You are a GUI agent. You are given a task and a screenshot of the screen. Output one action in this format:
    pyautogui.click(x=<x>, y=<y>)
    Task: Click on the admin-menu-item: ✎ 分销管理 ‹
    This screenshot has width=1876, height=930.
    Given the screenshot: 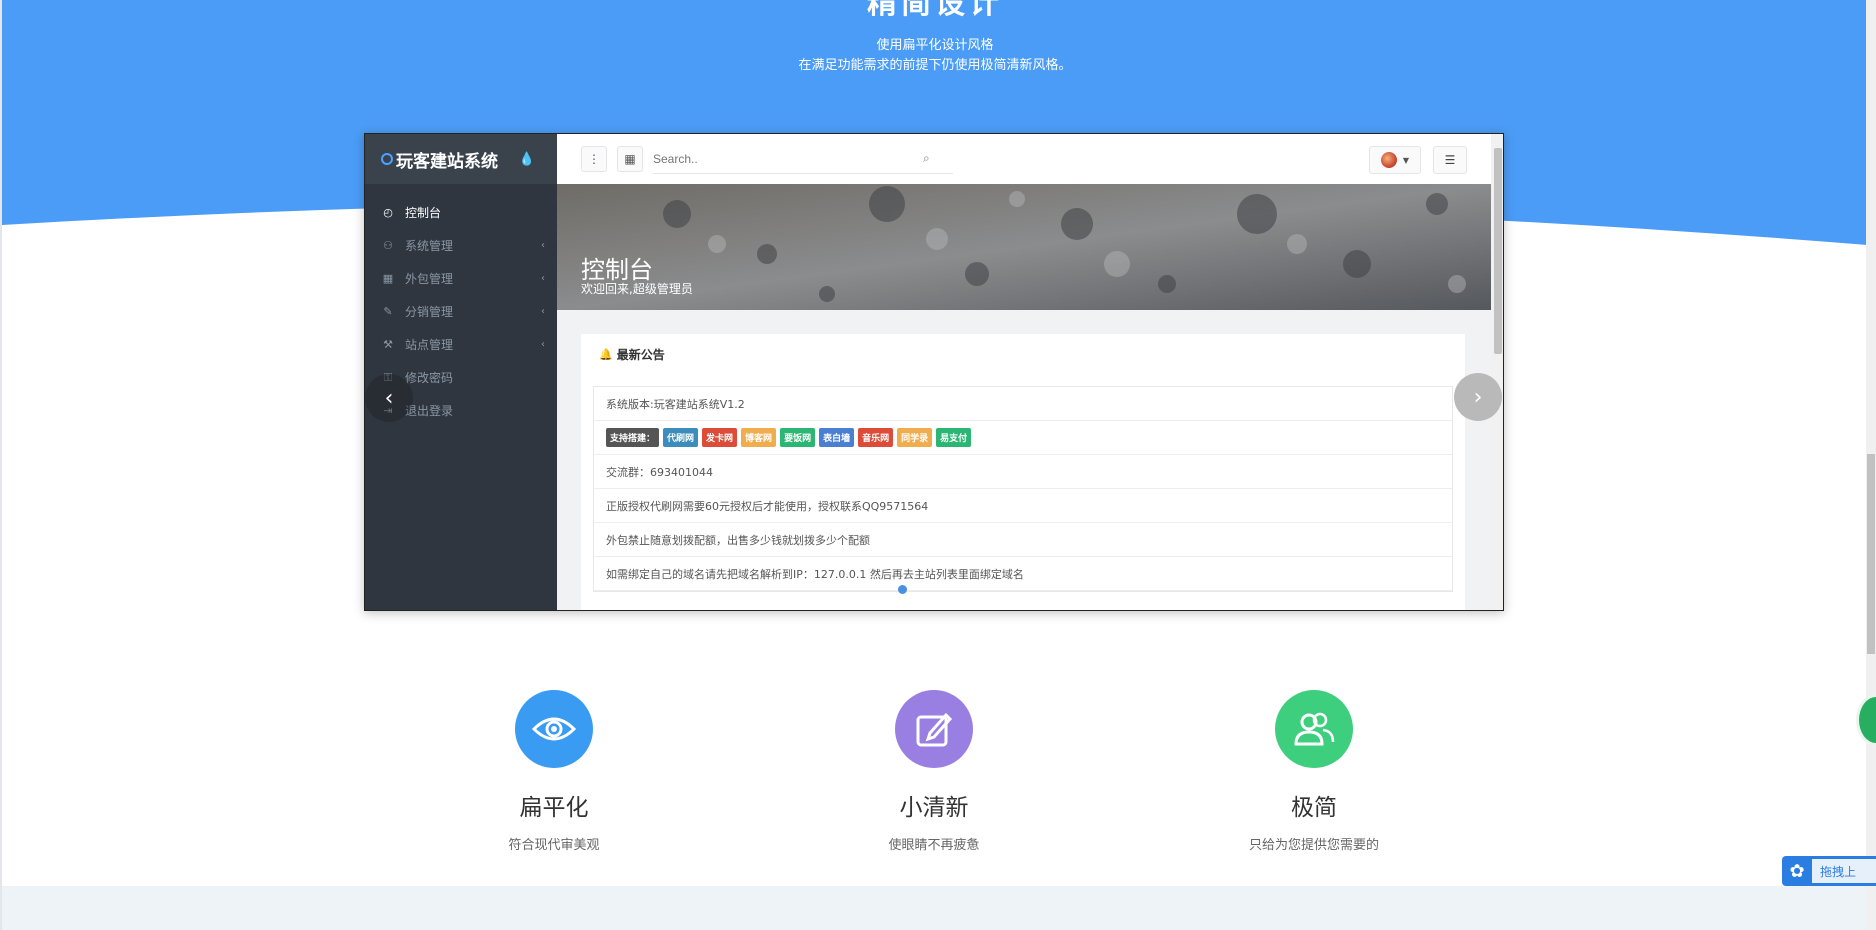 What is the action you would take?
    pyautogui.click(x=461, y=311)
    